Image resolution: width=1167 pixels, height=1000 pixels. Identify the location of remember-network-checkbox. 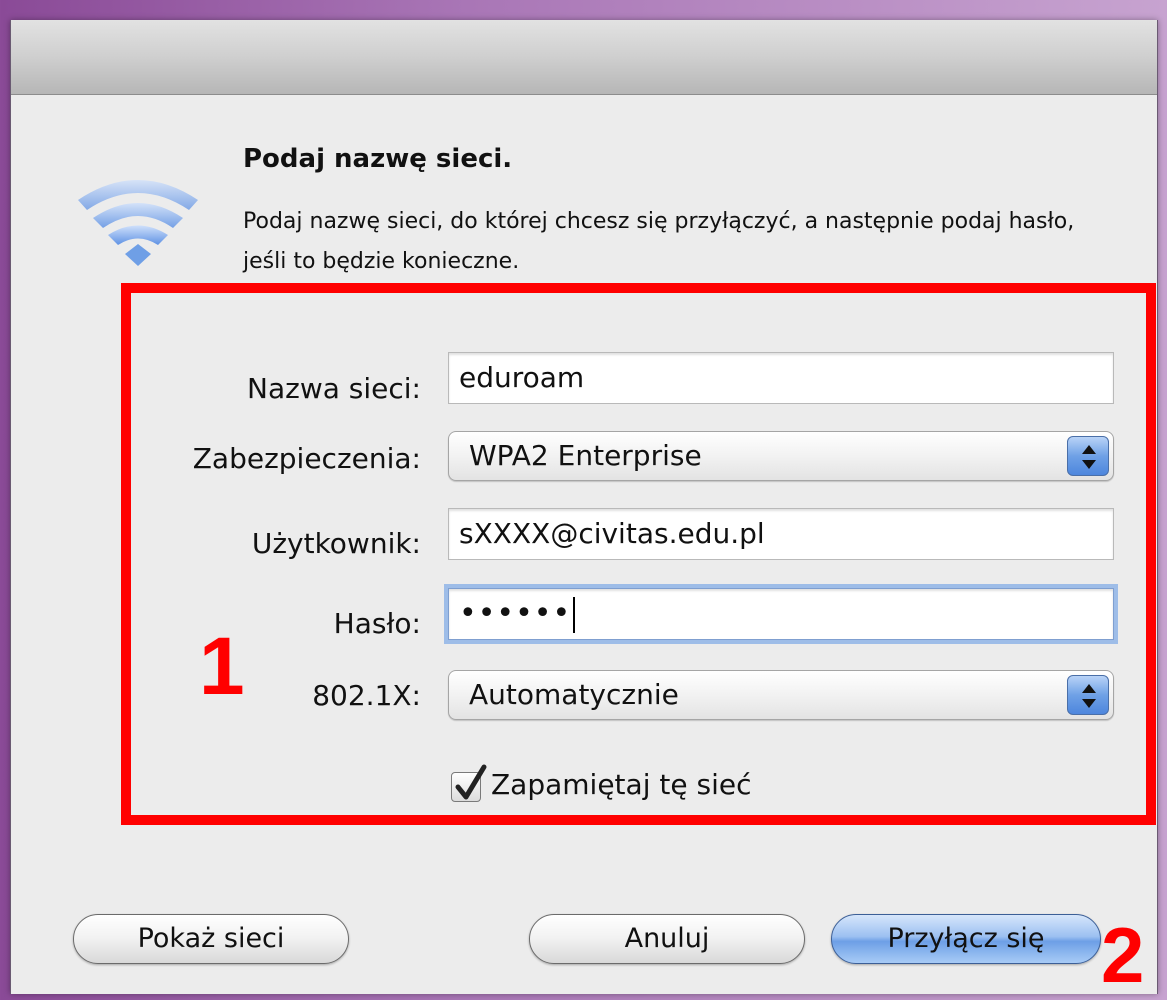
(469, 783).